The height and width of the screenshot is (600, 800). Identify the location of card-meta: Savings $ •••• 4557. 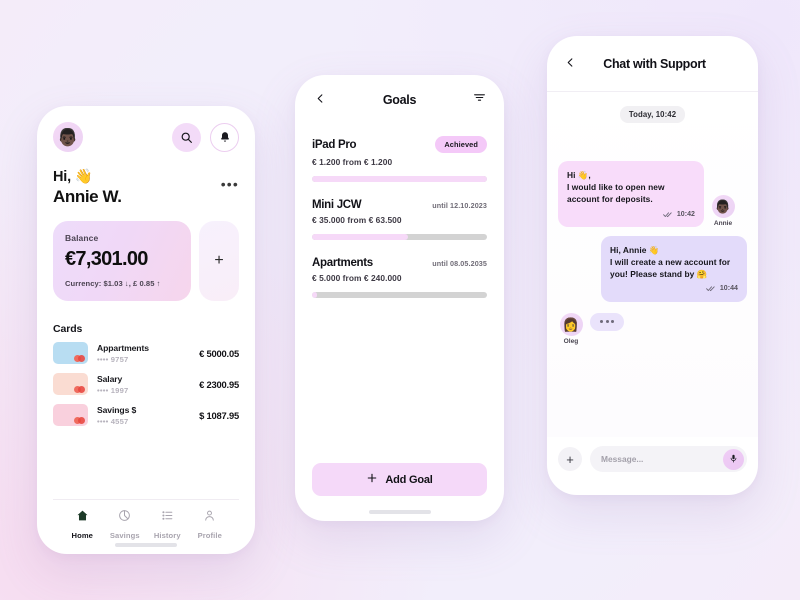
(143, 415).